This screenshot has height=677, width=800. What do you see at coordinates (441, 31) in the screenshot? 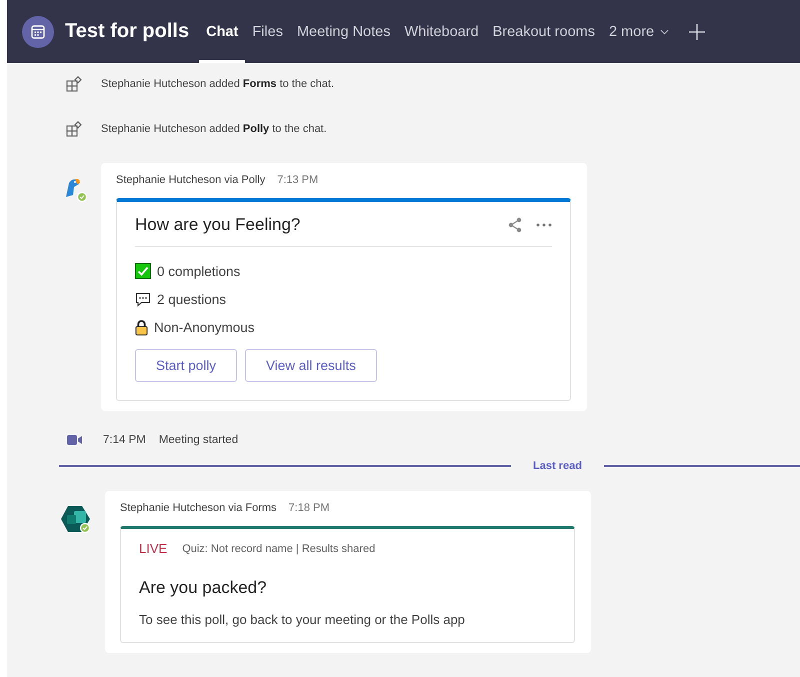
I see `tab: Whiteboard` at bounding box center [441, 31].